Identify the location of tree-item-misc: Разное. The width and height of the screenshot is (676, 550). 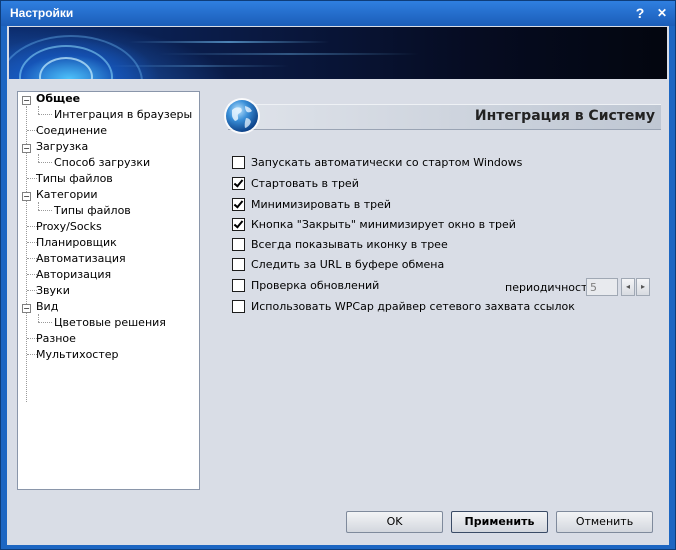
(56, 339).